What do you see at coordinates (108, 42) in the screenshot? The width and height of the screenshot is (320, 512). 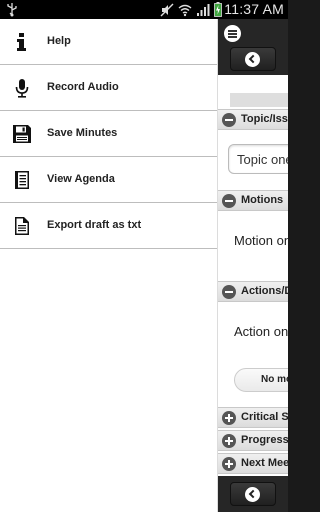 I see `drawer-item-help: Help` at bounding box center [108, 42].